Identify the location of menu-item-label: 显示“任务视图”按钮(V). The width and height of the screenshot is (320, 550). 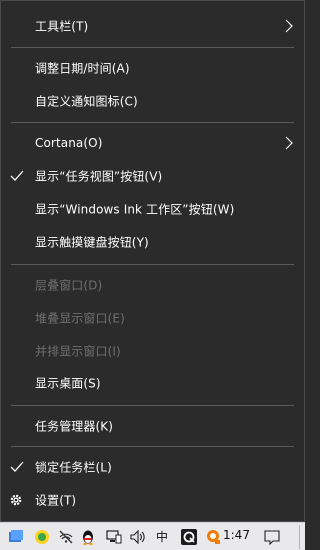
(99, 176).